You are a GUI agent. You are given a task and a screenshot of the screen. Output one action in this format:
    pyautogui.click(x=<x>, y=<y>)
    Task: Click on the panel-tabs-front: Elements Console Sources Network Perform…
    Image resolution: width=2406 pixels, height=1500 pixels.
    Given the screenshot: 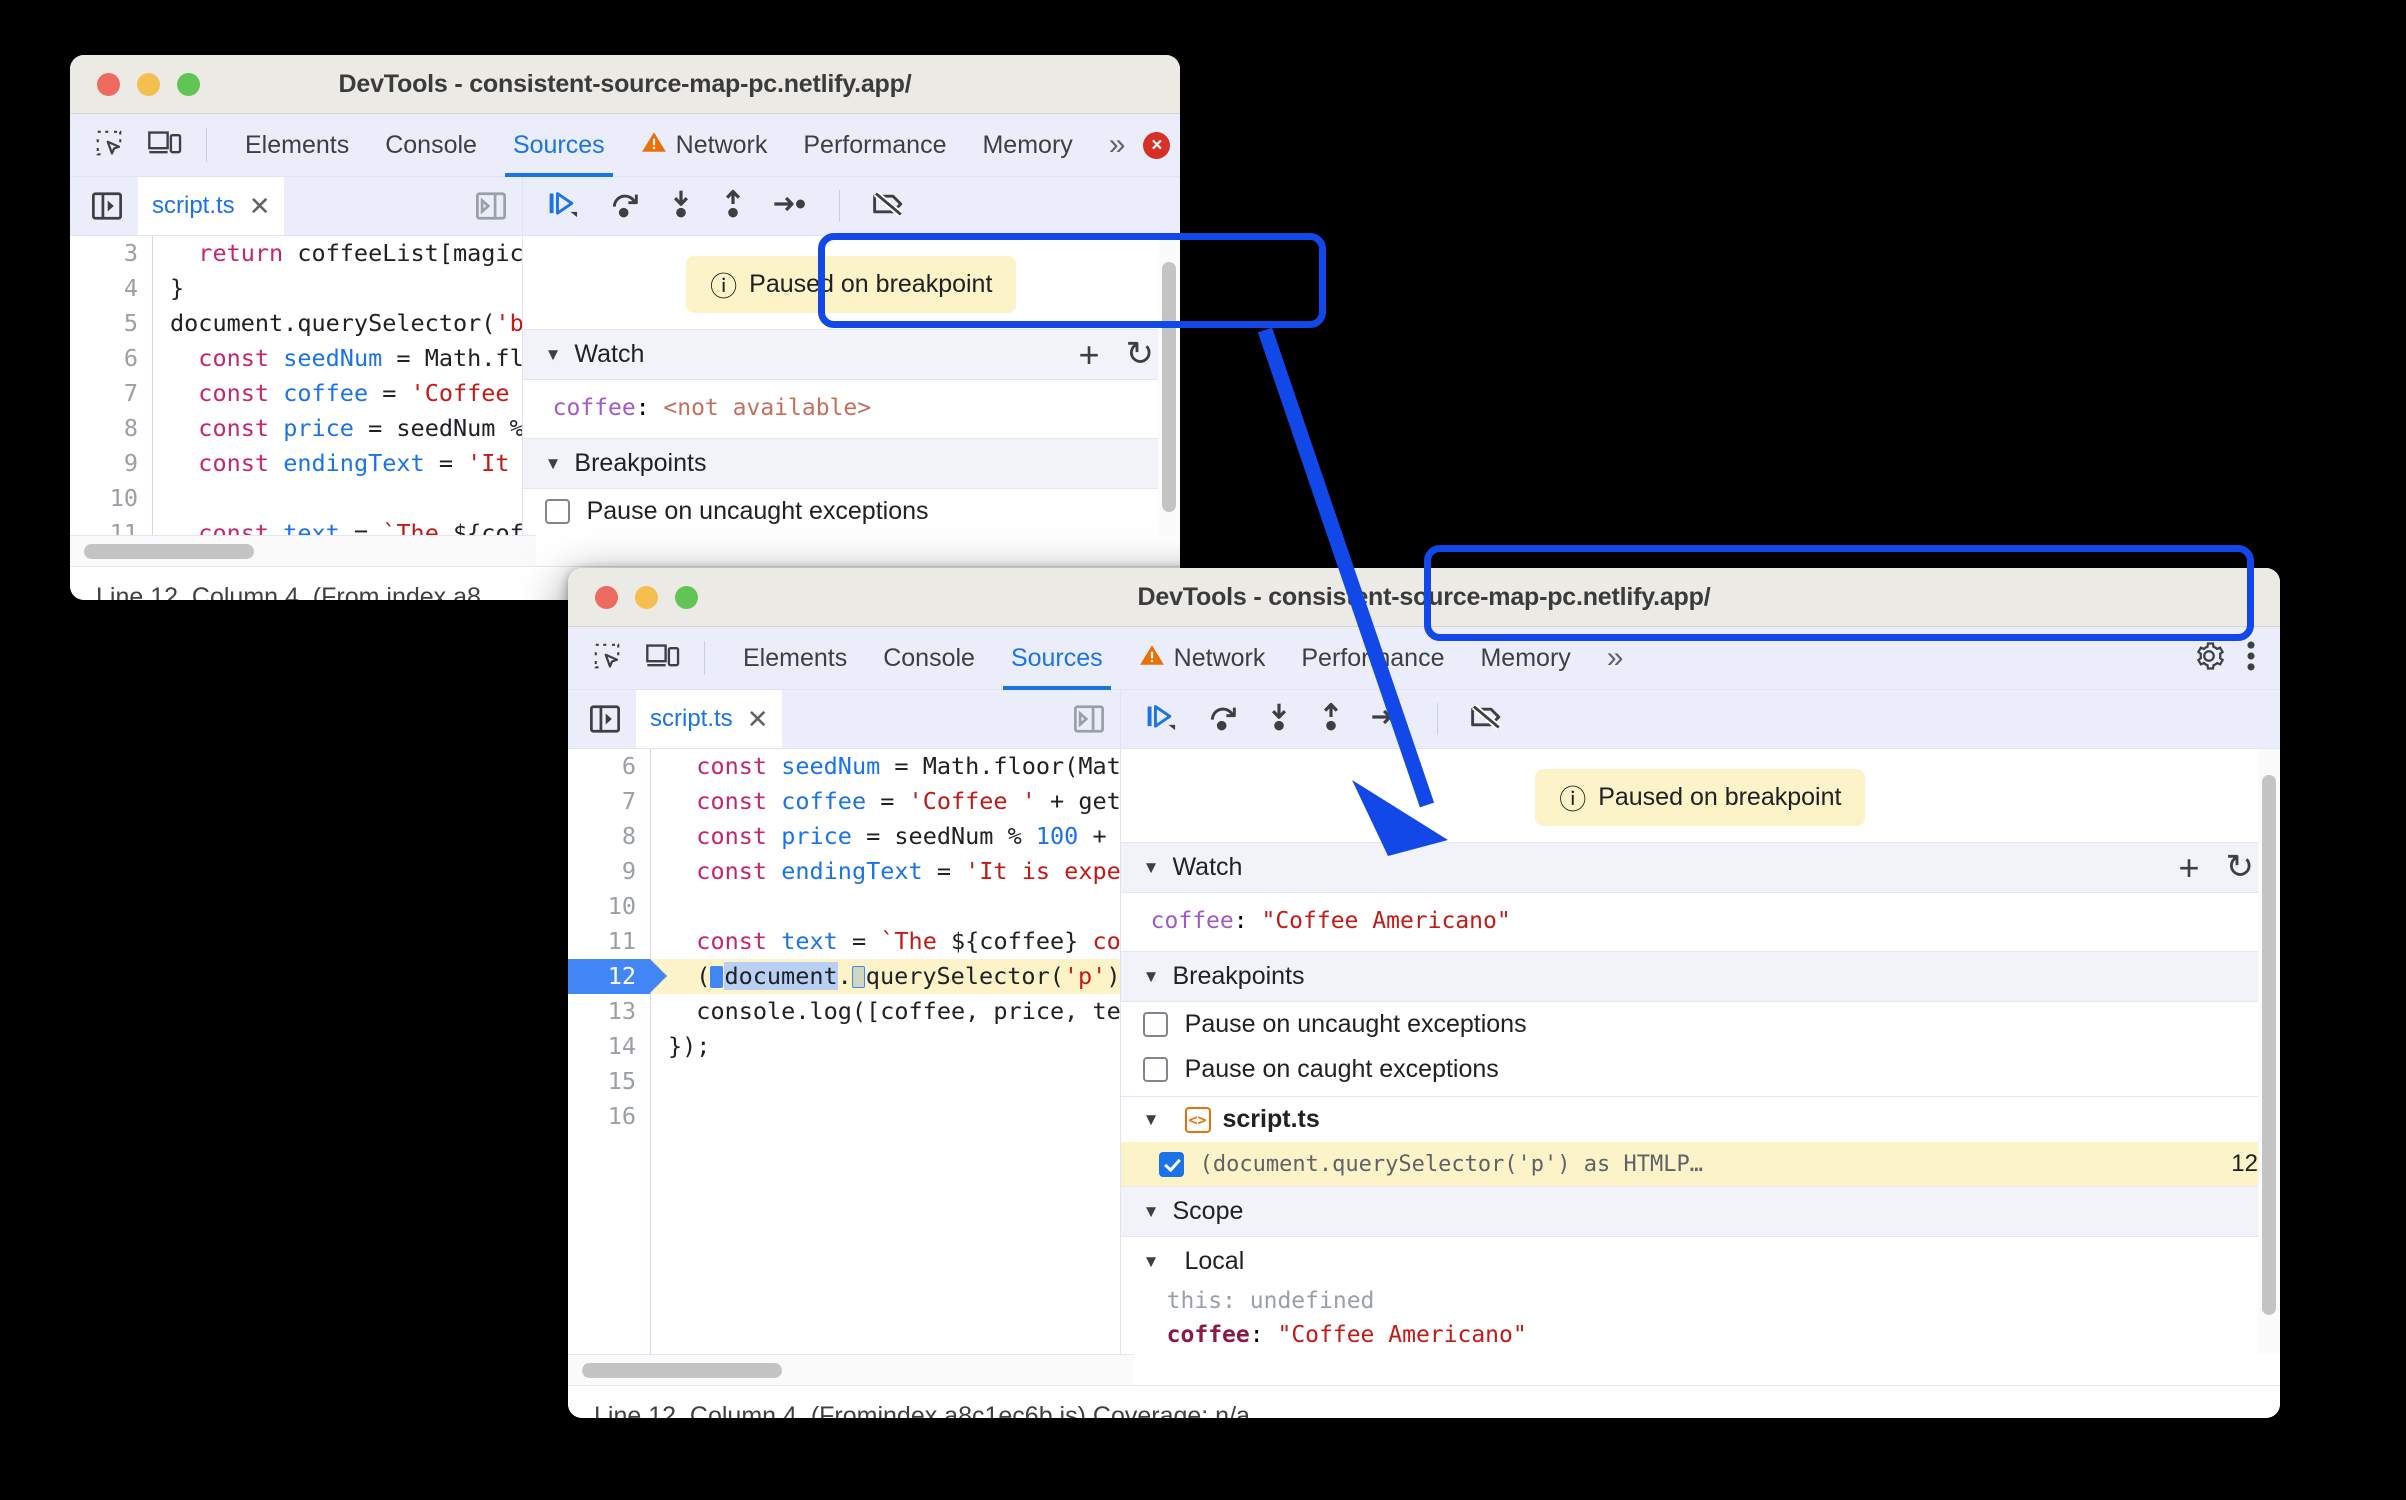 What is the action you would take?
    pyautogui.click(x=1183, y=658)
    